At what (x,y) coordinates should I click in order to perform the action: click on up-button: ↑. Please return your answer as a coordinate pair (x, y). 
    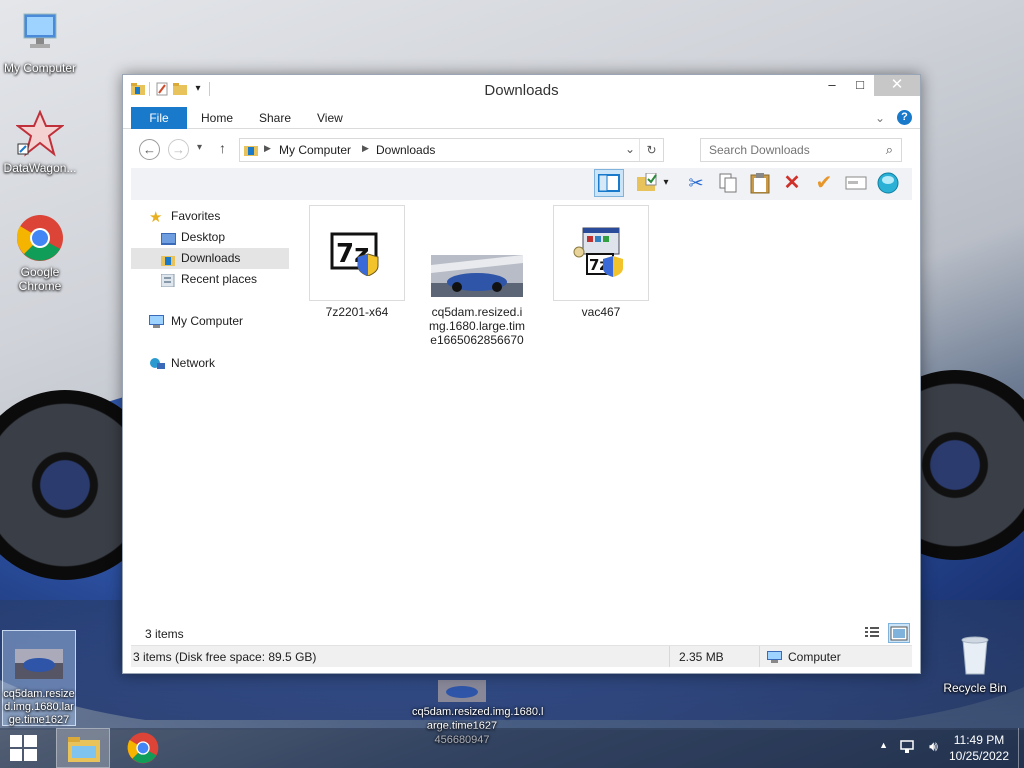
    Looking at the image, I should click on (222, 148).